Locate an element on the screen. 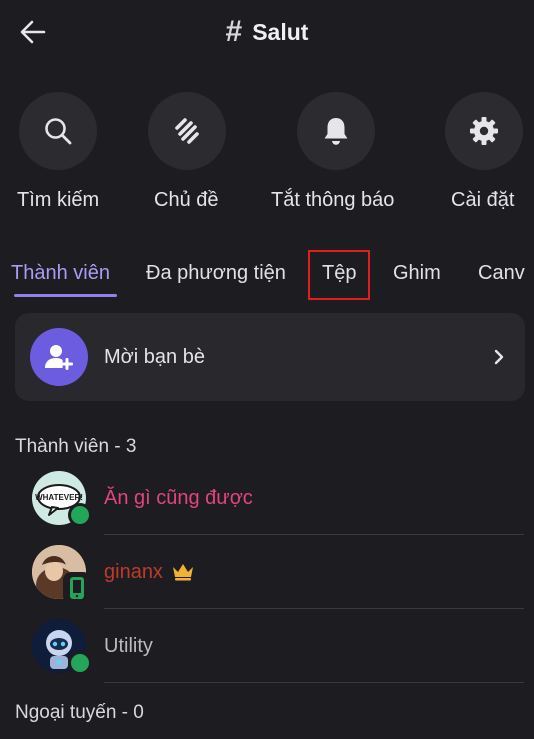 The width and height of the screenshot is (534, 739). threads-icon is located at coordinates (187, 131).